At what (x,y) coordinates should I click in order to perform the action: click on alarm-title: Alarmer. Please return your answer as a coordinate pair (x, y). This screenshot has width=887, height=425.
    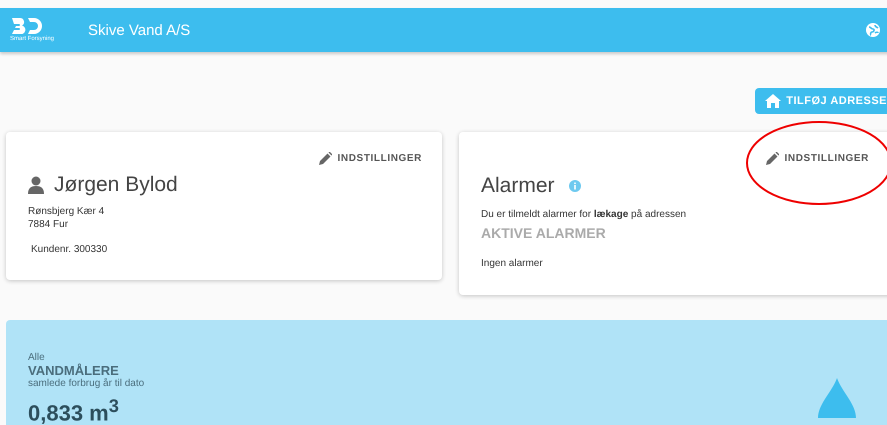
    Looking at the image, I should click on (518, 186).